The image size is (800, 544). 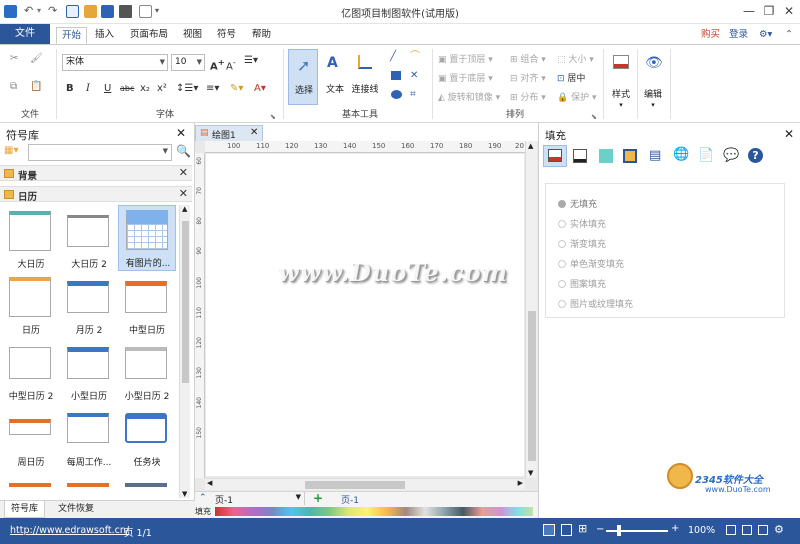 I want to click on tab-symbols: 符号, so click(x=226, y=35).